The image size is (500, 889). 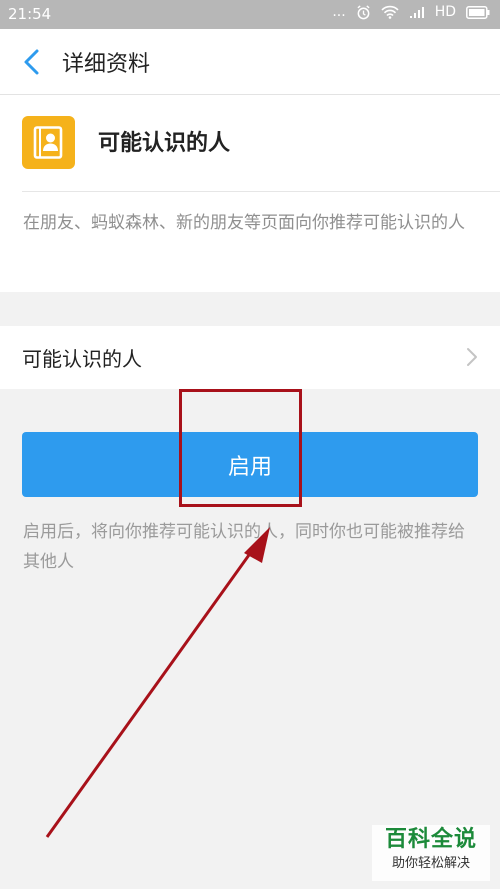 What do you see at coordinates (32, 62) in the screenshot?
I see `chevron-left-icon` at bounding box center [32, 62].